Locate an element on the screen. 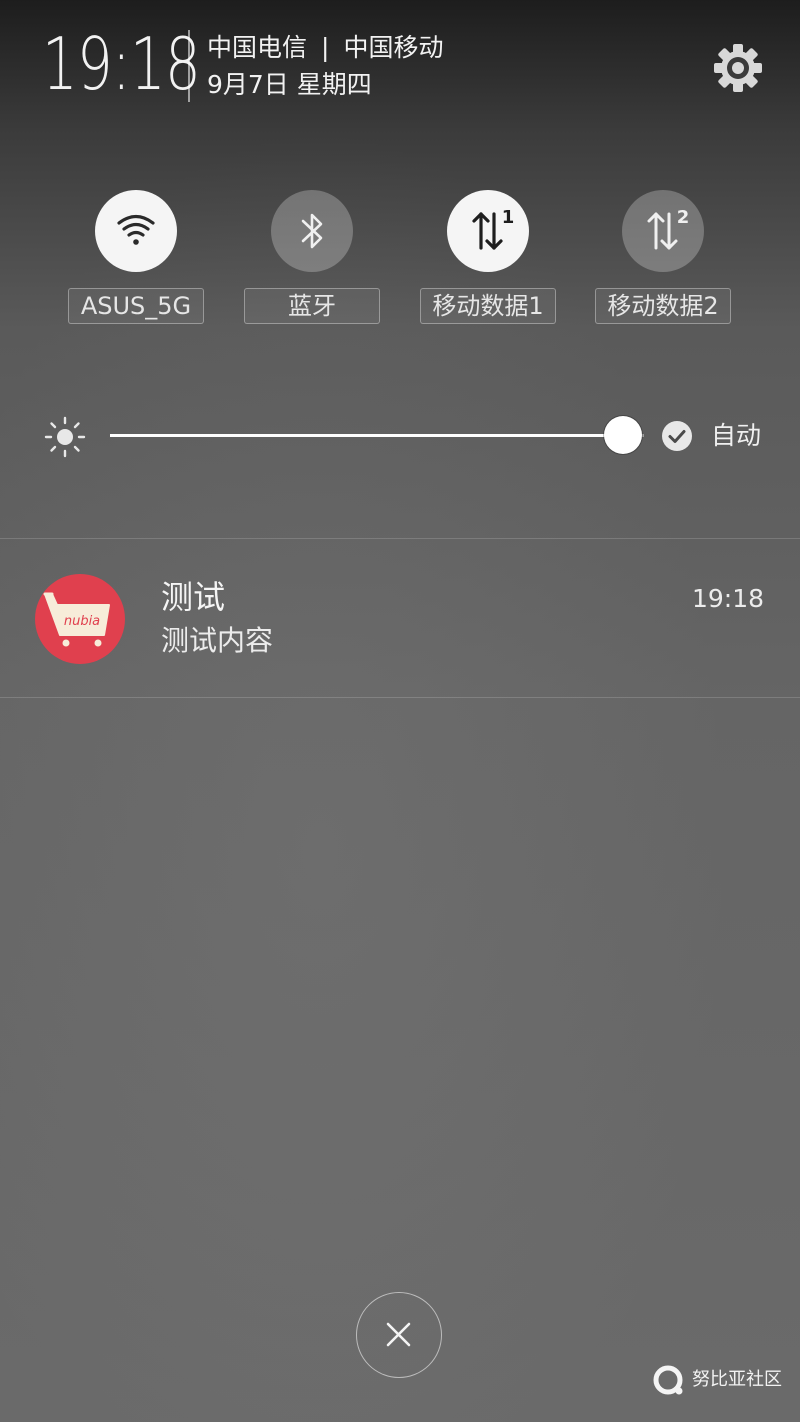  gear-icon is located at coordinates (738, 68).